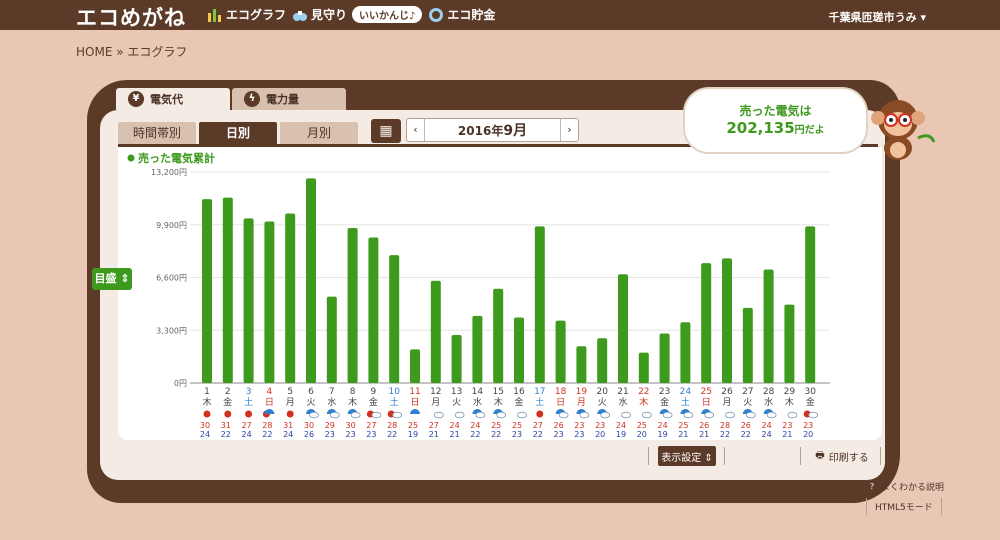  What do you see at coordinates (877, 17) in the screenshot?
I see `user-menu: 千葉県匝瑳市うみ ▾` at bounding box center [877, 17].